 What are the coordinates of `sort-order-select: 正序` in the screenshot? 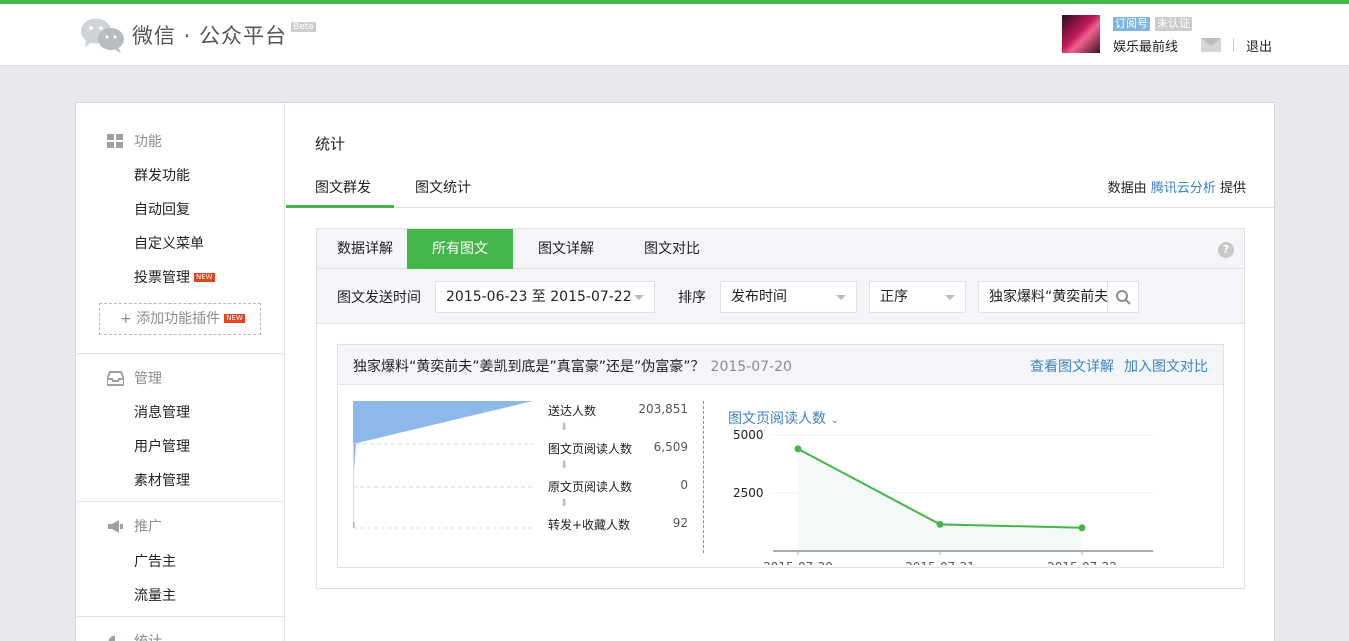 It's located at (917, 297).